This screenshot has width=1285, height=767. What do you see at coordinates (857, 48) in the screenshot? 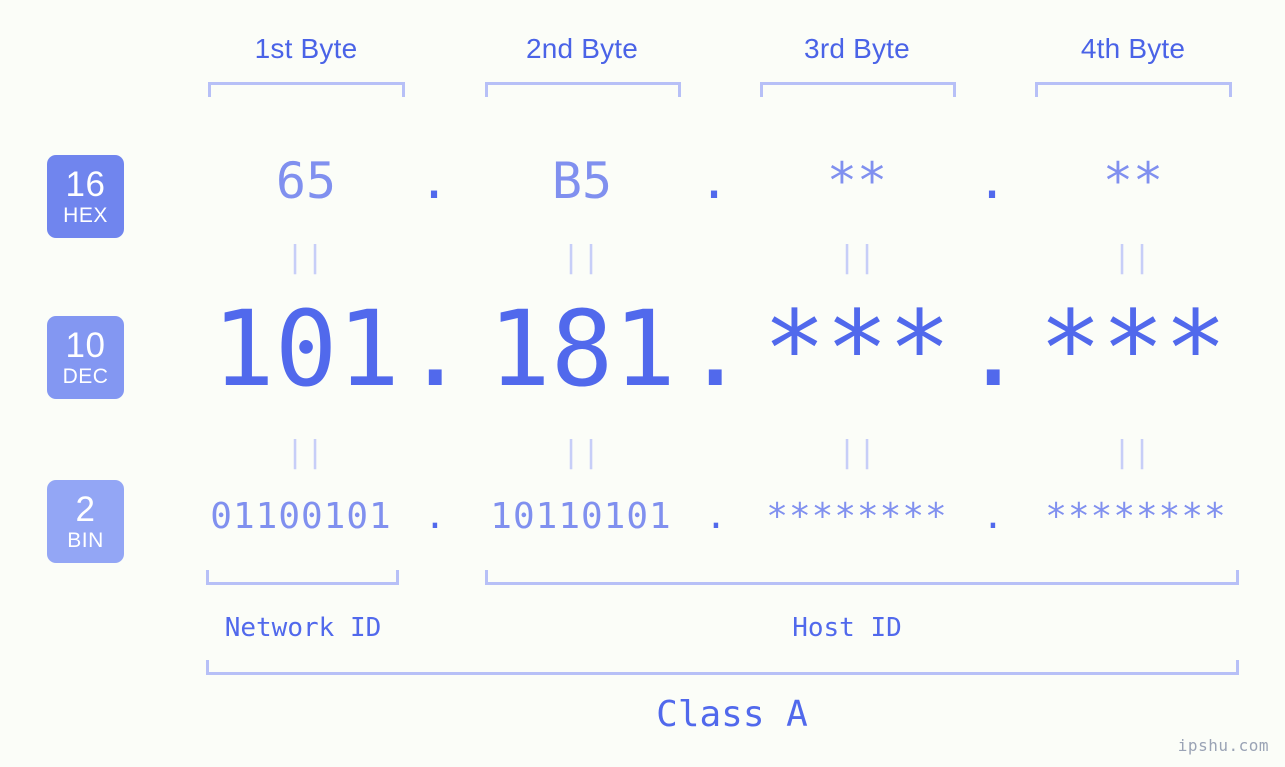
I see `byte-header-label-3: 3rd Byte` at bounding box center [857, 48].